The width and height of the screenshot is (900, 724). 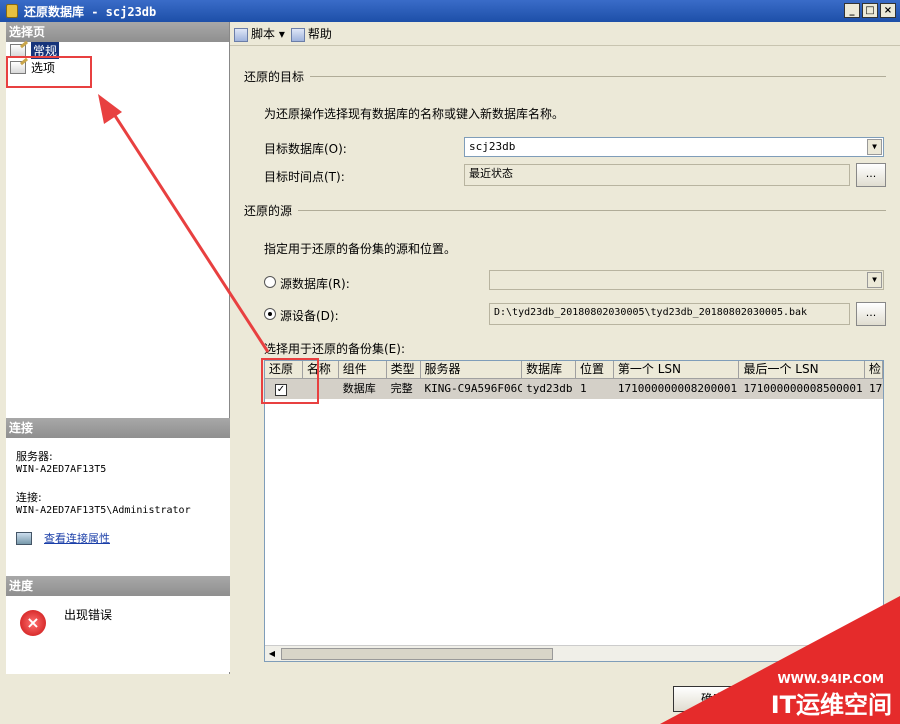 I want to click on server-label: 服务器:, so click(x=34, y=456).